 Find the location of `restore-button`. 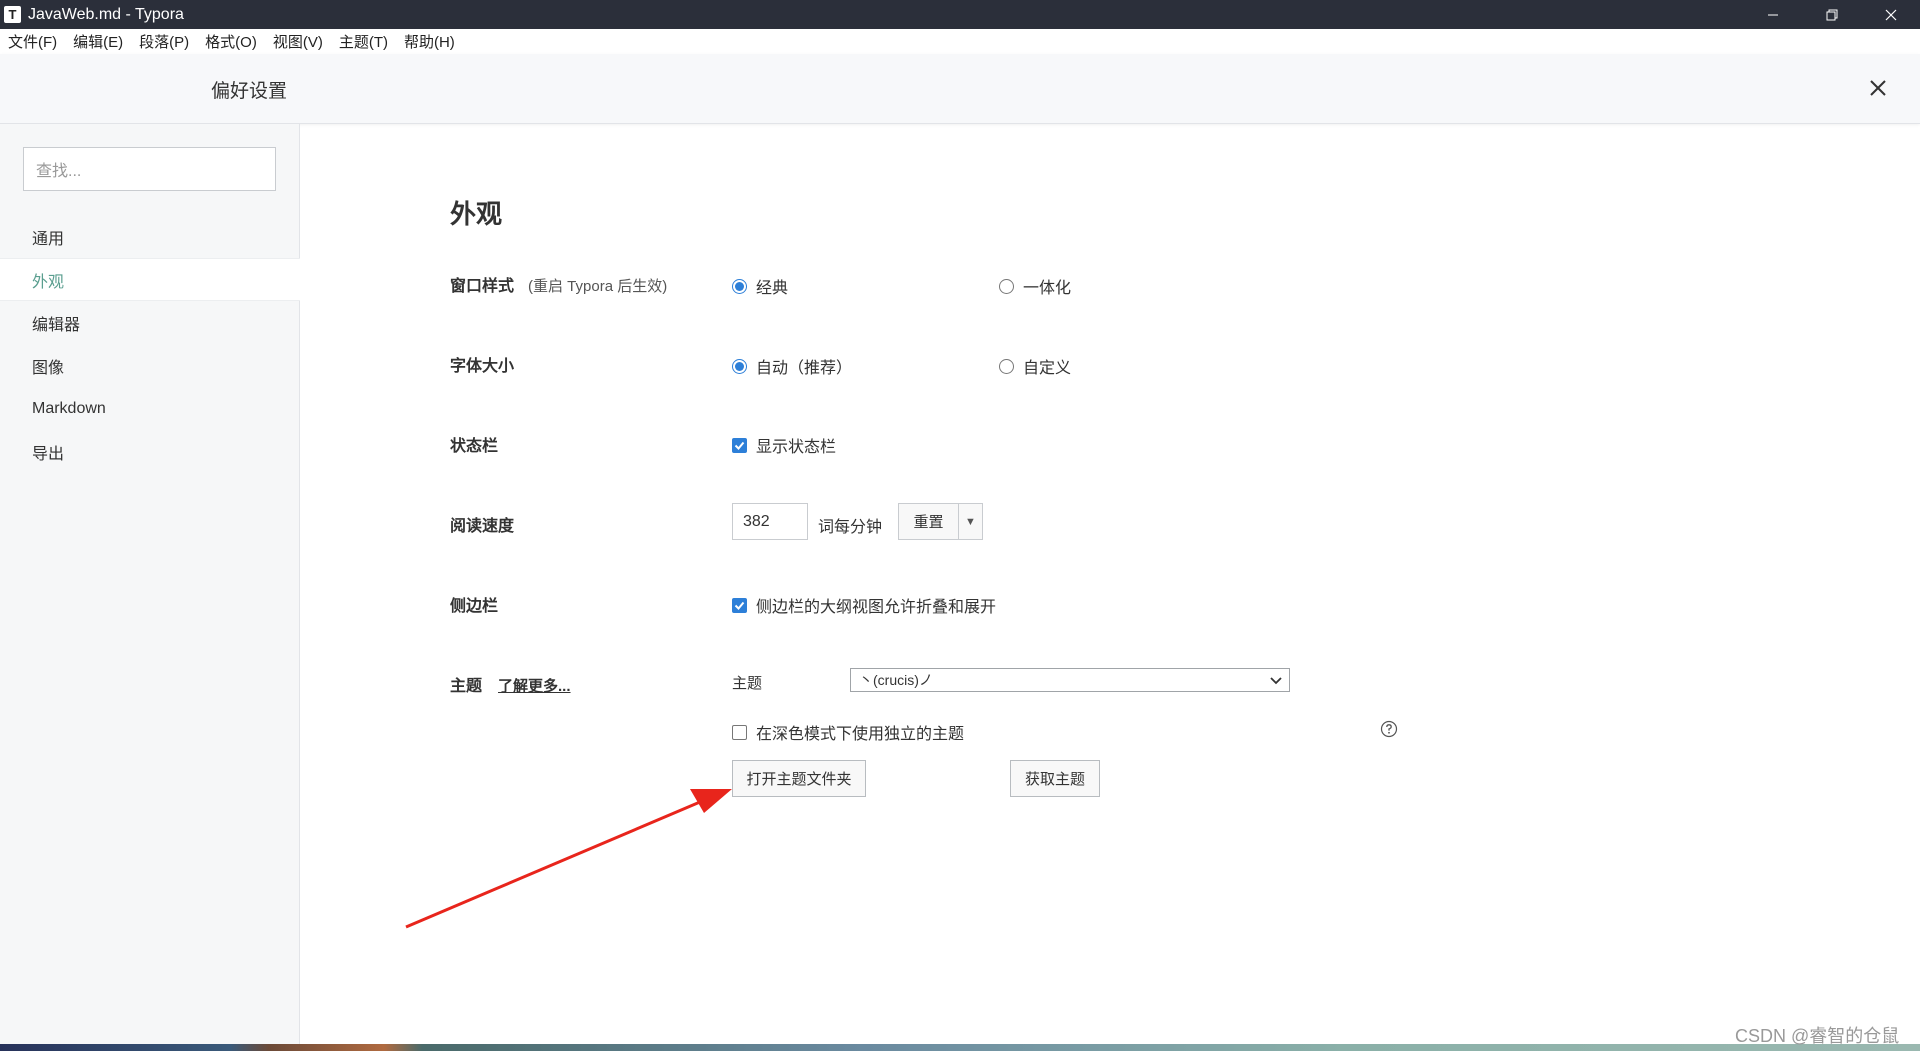

restore-button is located at coordinates (1831, 14).